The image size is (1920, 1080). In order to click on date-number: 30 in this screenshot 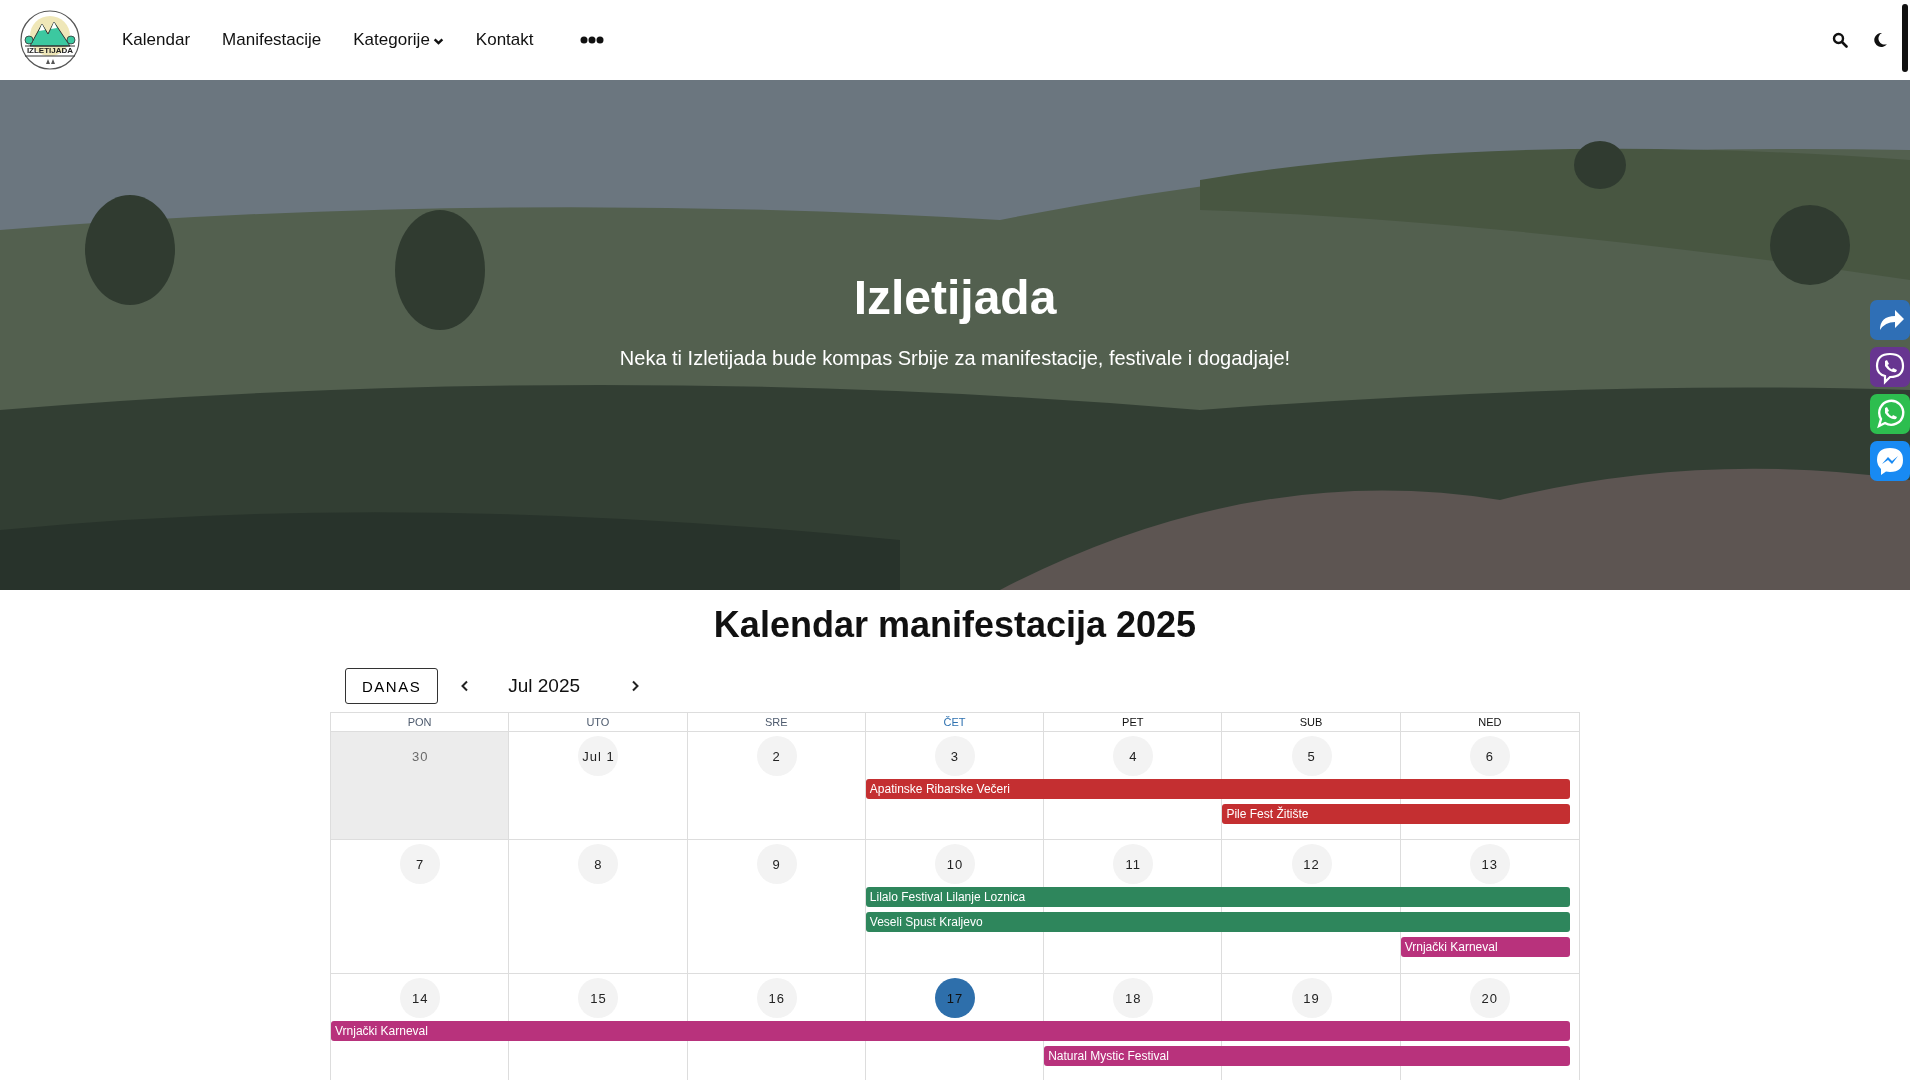, I will do `click(420, 756)`.